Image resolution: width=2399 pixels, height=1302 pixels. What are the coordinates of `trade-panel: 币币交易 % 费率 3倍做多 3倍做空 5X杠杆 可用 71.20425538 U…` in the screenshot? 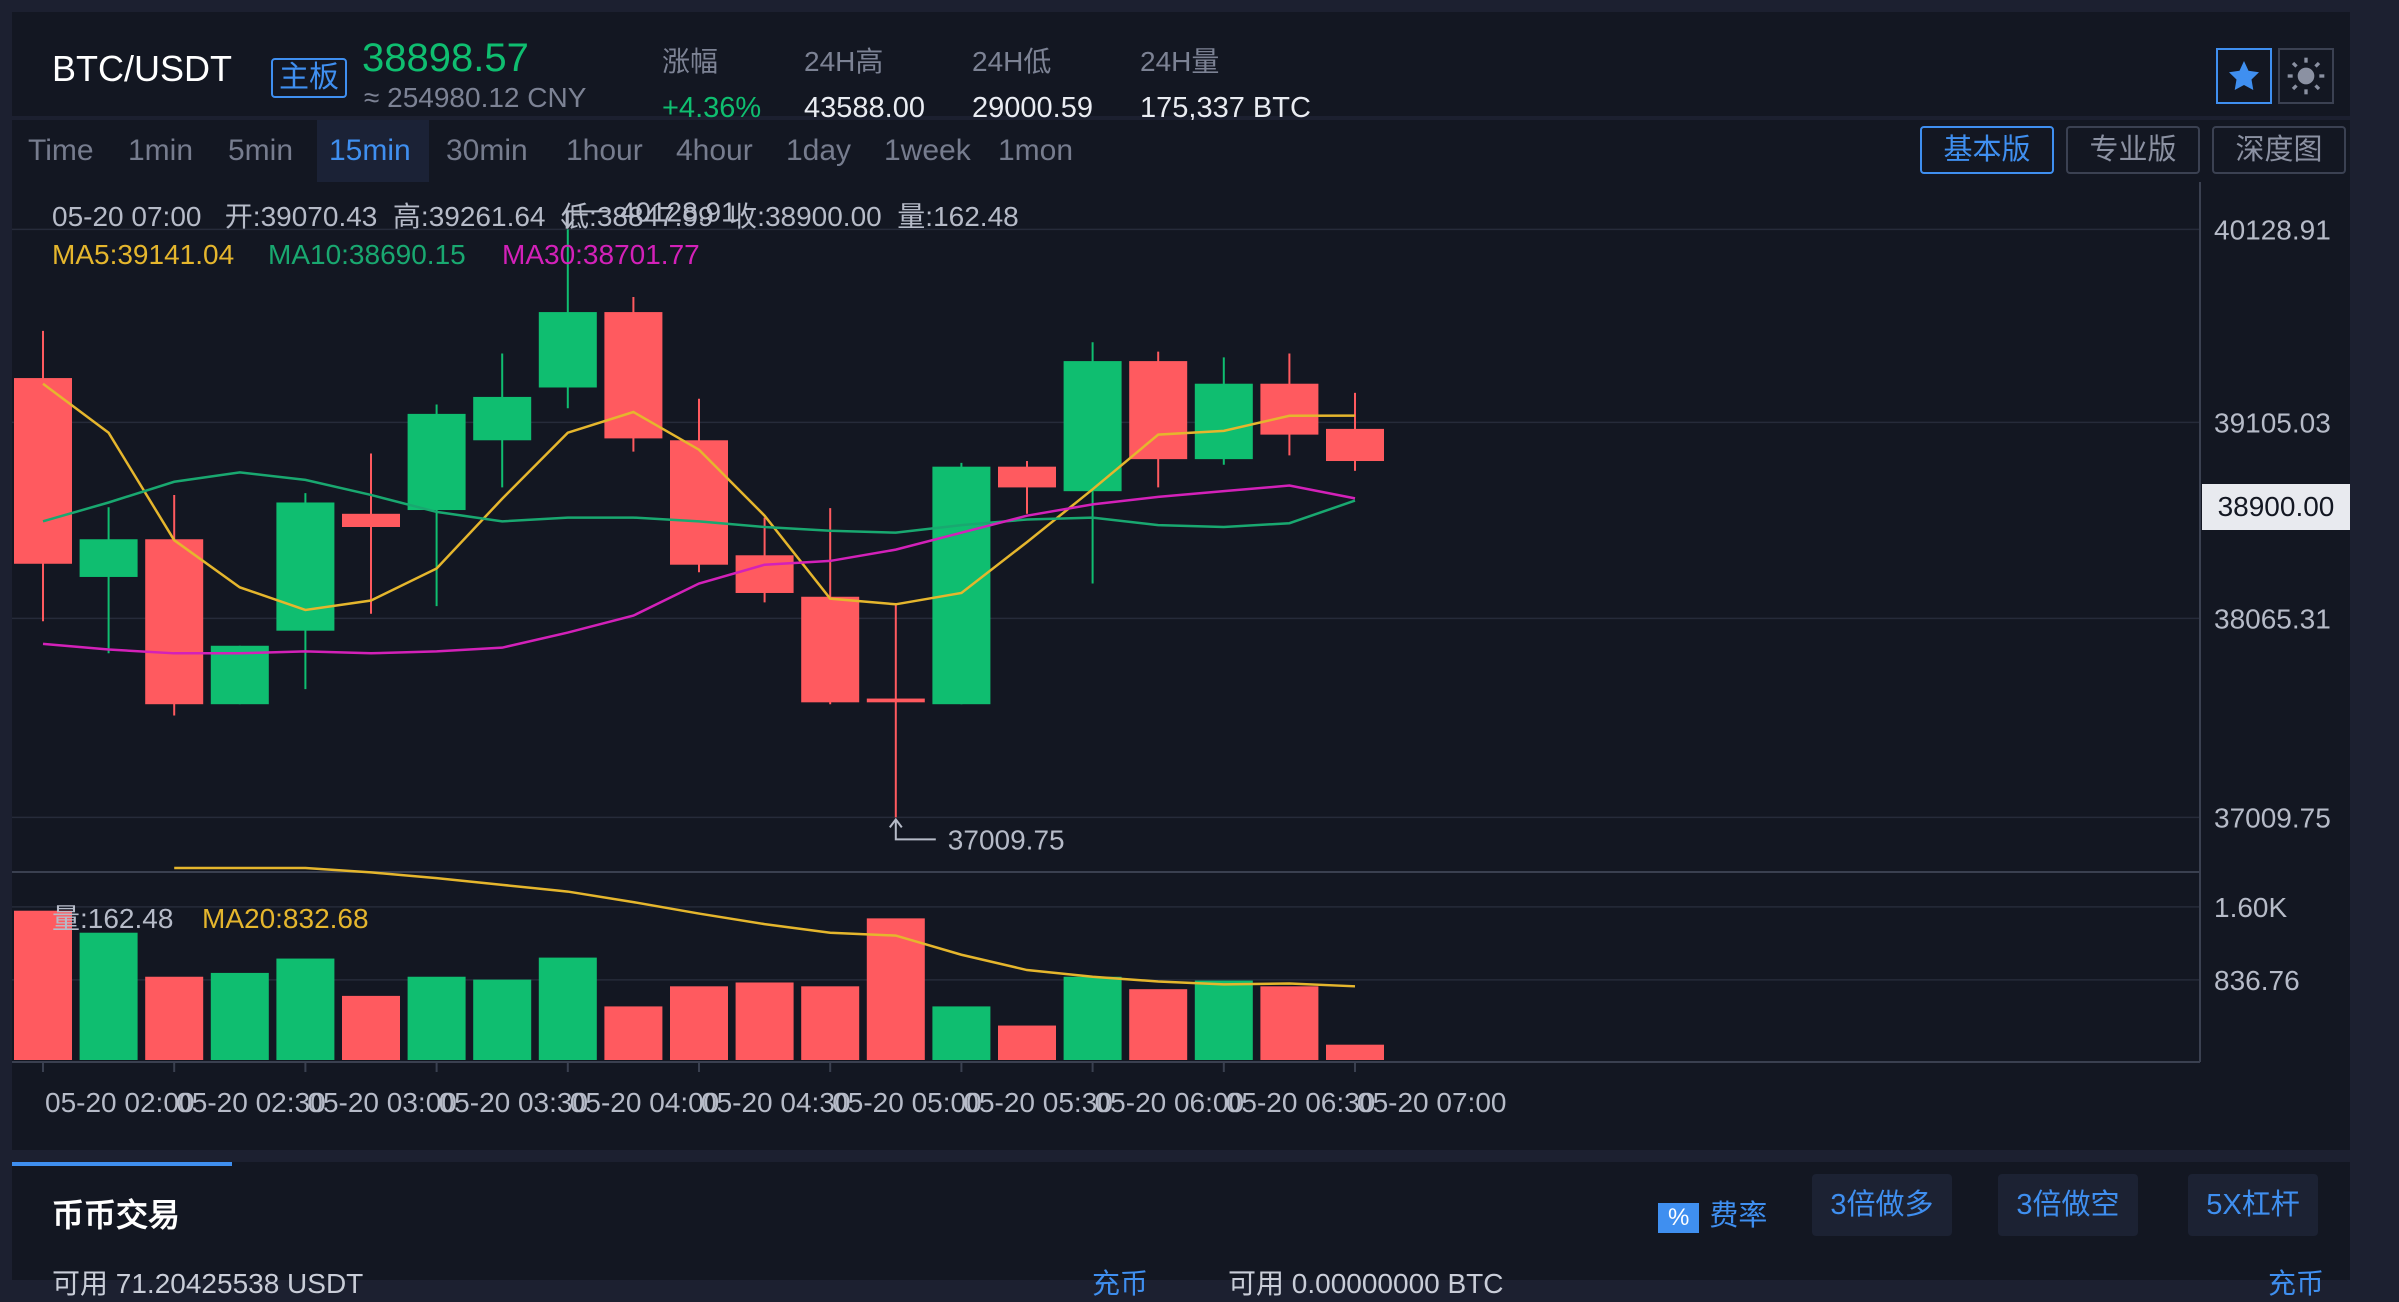 It's located at (1181, 1230).